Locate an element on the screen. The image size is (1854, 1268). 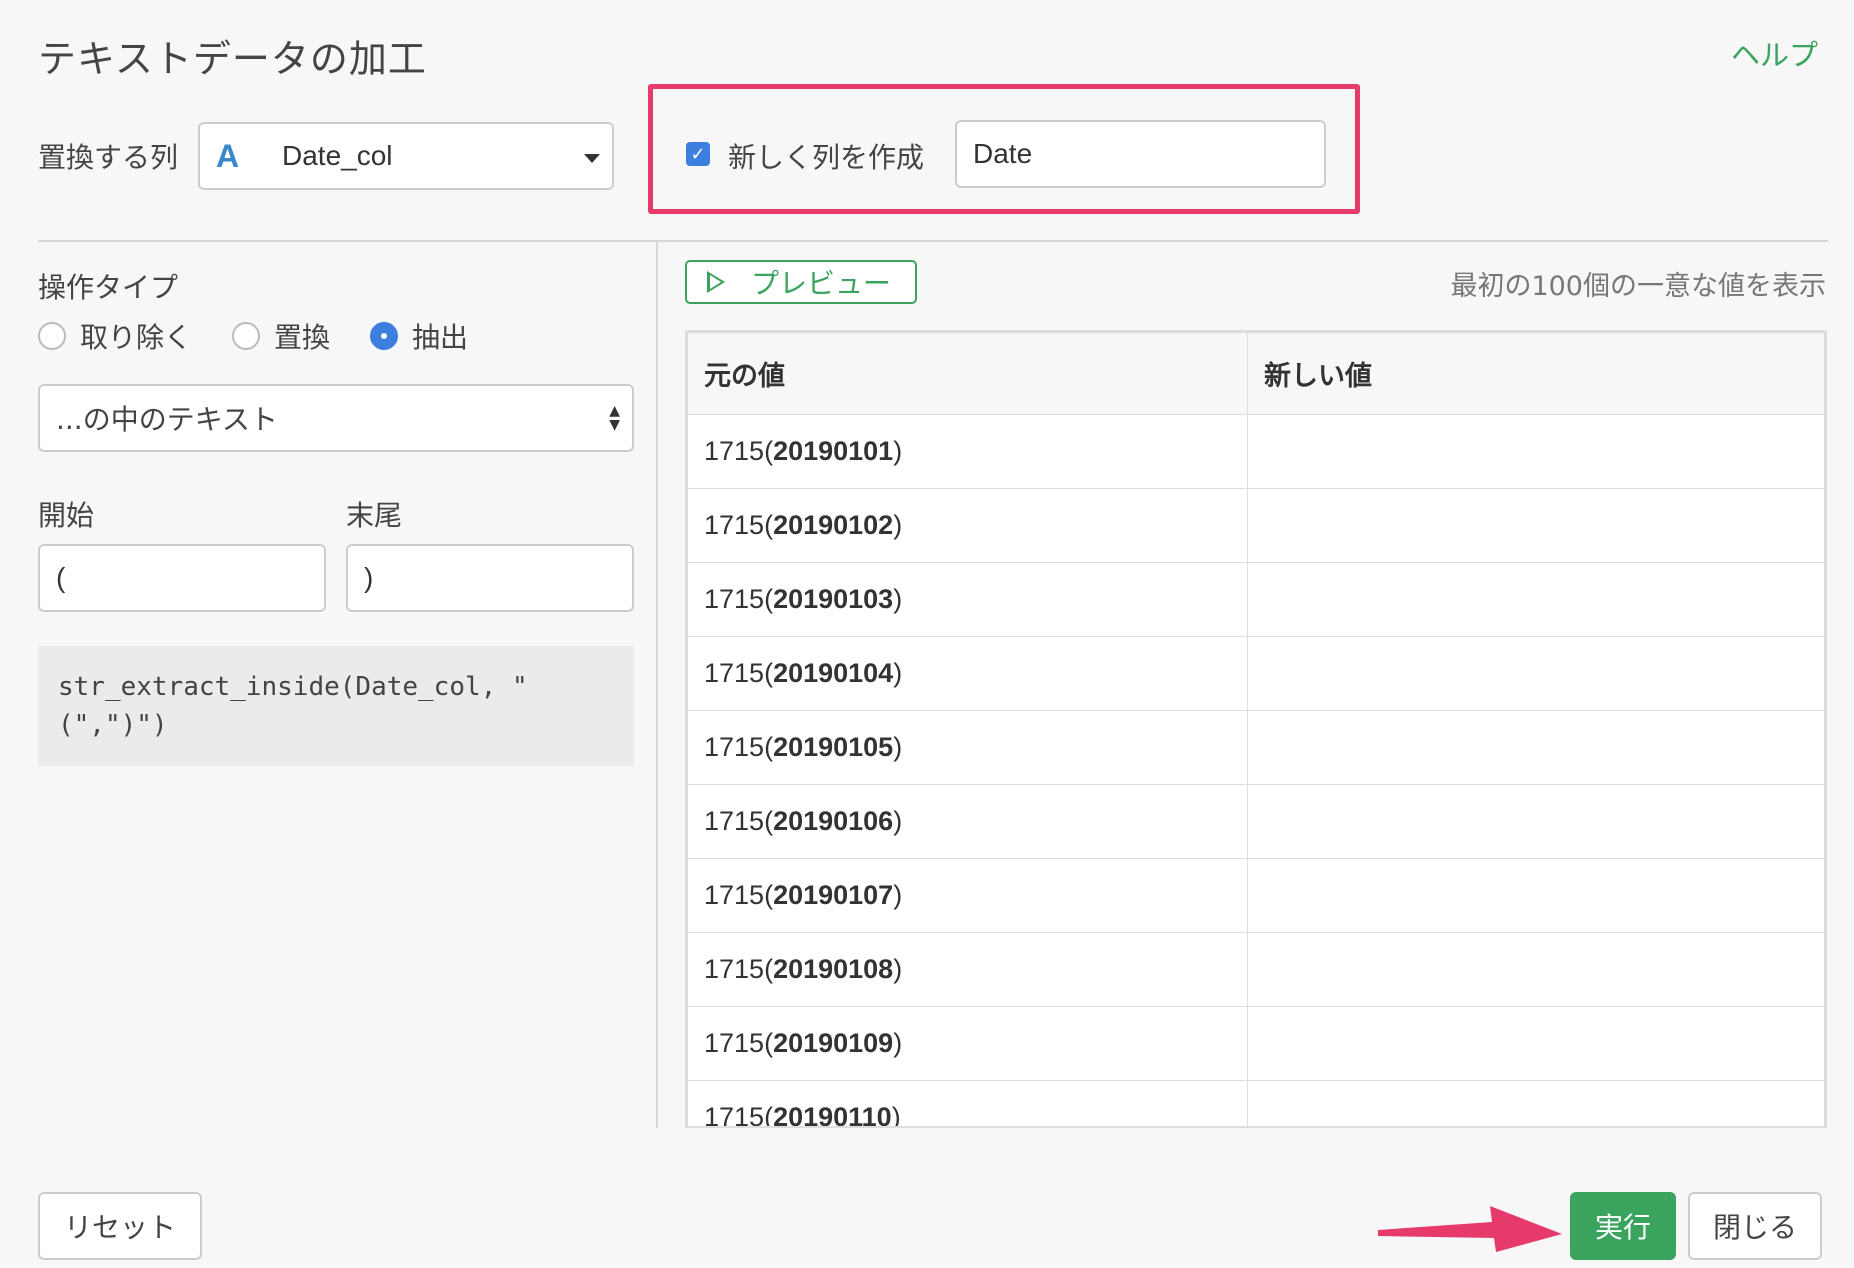
start-label: 開始 is located at coordinates (66, 515).